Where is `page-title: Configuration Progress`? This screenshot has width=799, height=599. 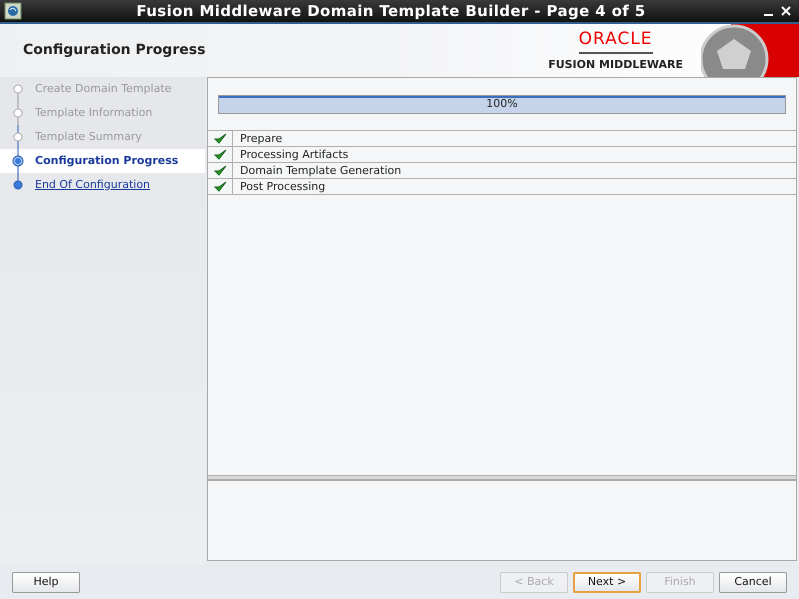 page-title: Configuration Progress is located at coordinates (114, 50).